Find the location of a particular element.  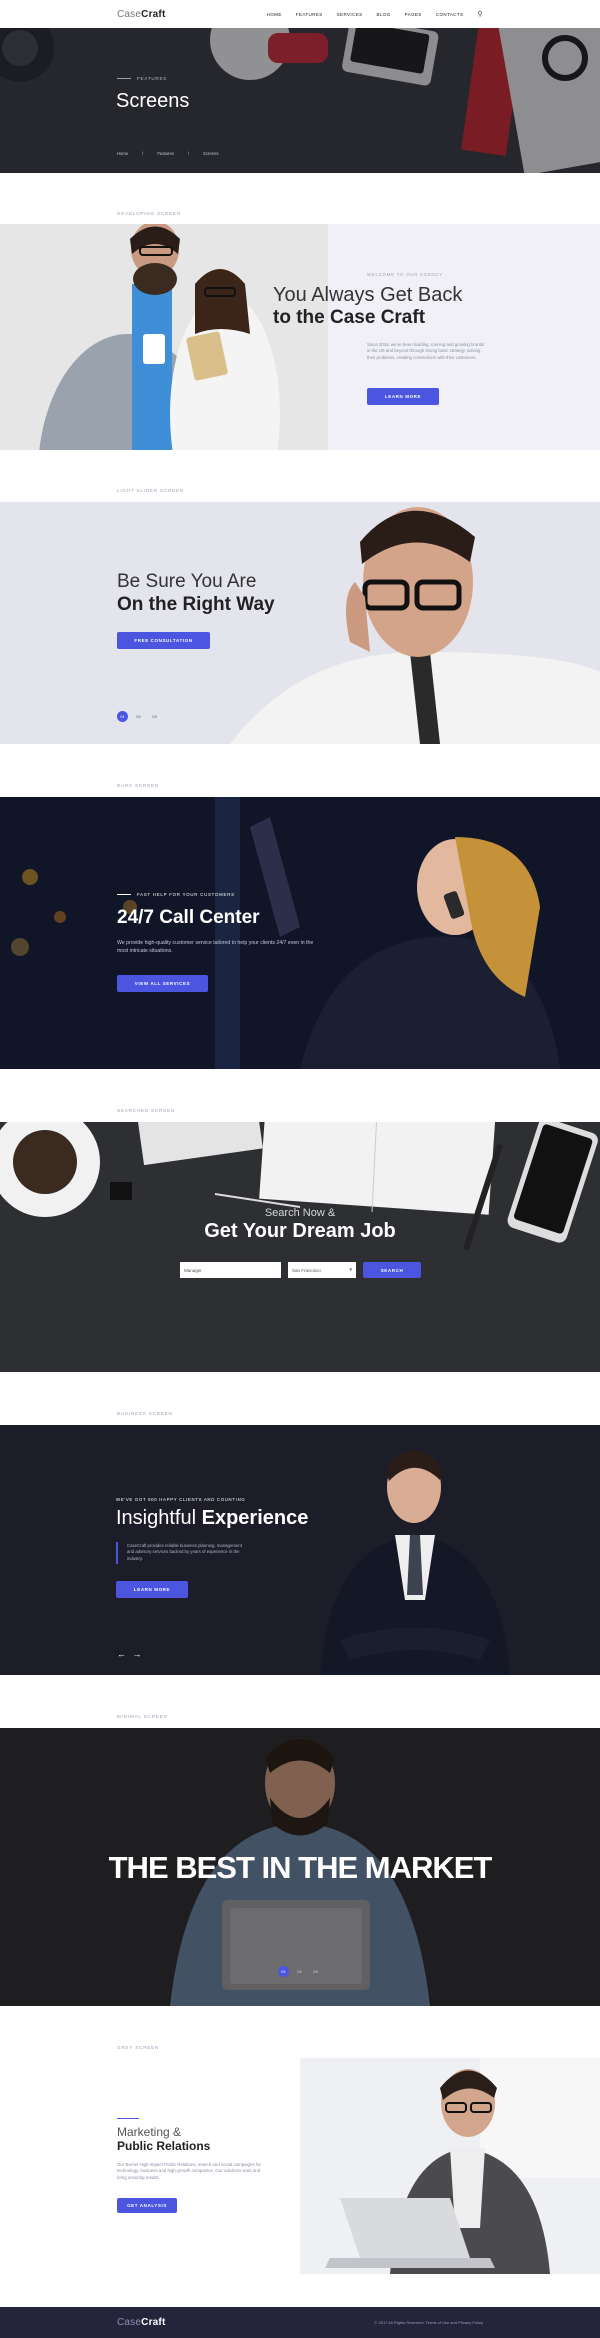

nav-item-contacts: Contacts is located at coordinates (450, 14).